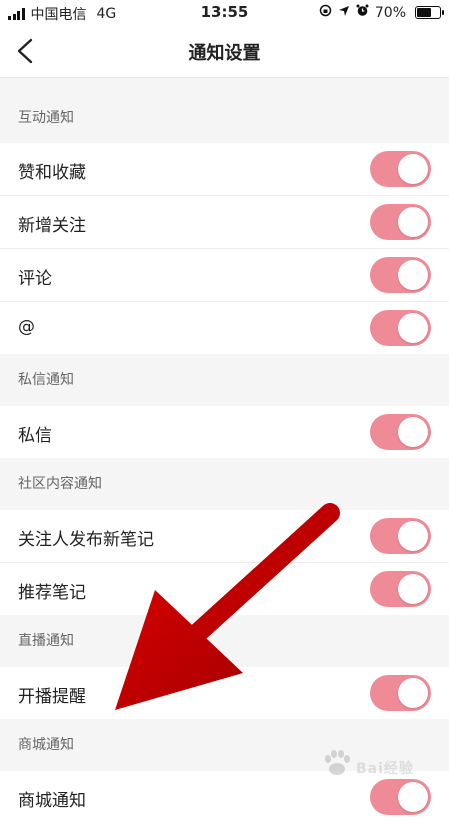  I want to click on setting-row: 私信, so click(224, 432).